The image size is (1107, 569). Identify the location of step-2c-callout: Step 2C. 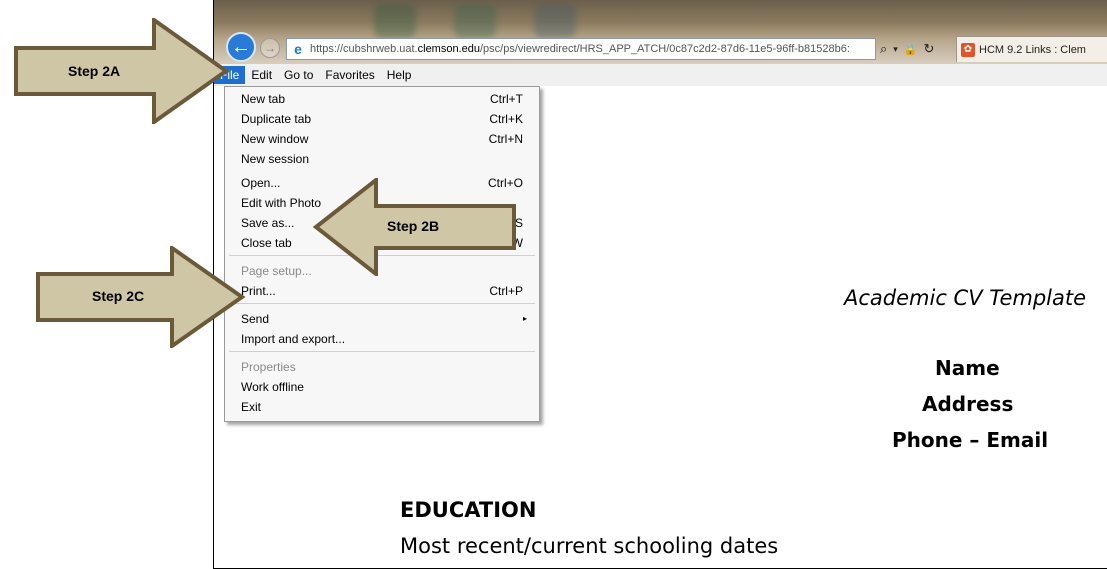
(141, 297).